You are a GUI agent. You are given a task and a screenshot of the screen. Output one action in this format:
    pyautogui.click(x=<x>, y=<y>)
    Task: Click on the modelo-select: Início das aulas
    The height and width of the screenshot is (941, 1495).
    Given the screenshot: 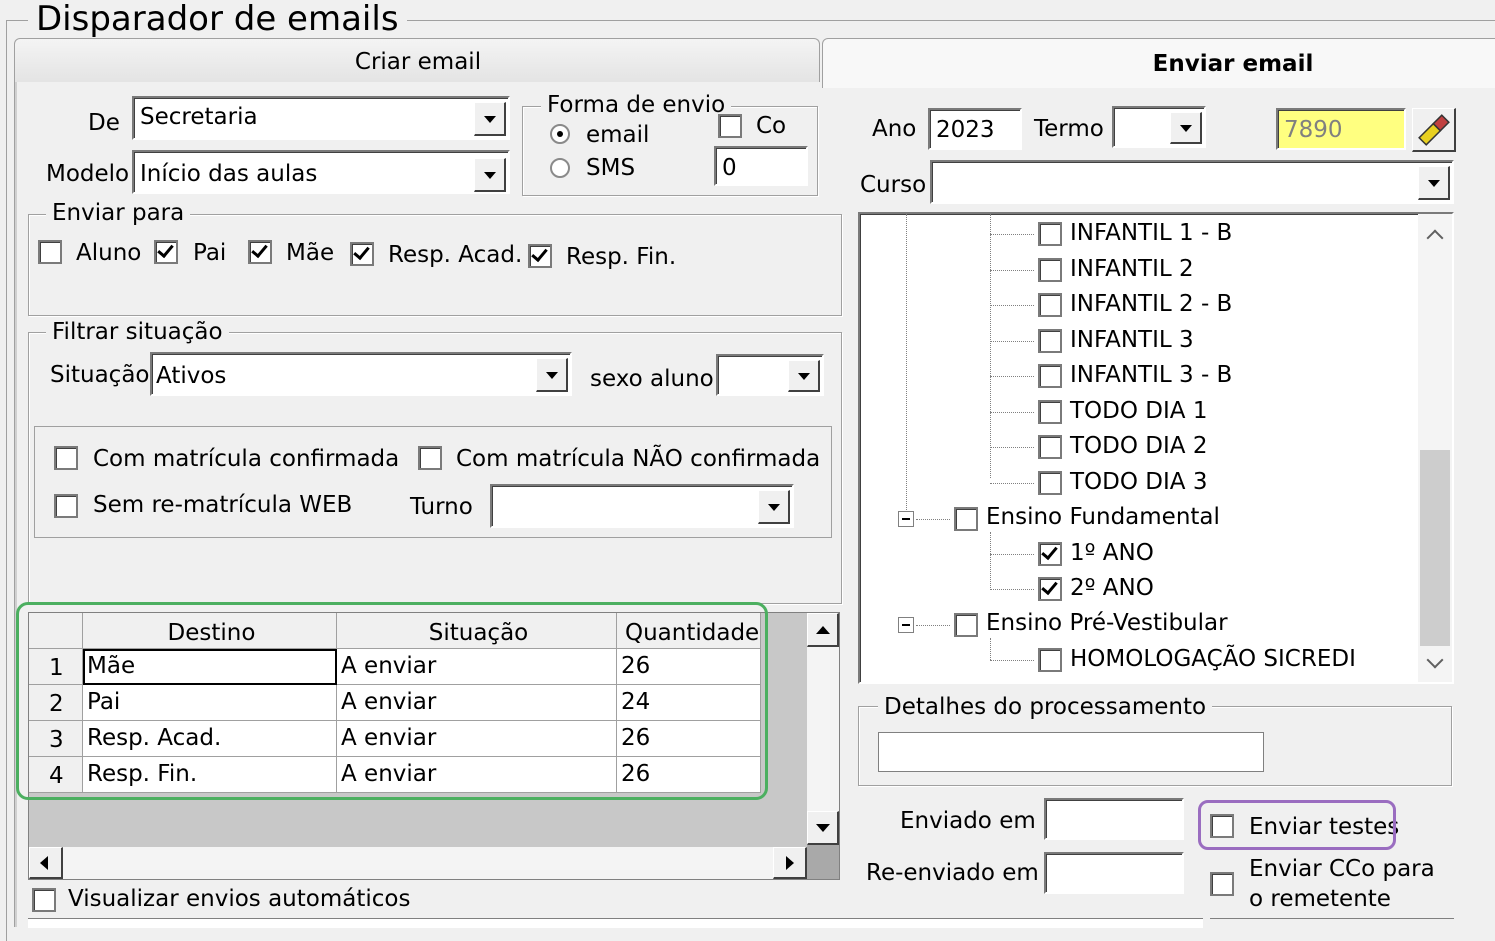 What is the action you would take?
    pyautogui.click(x=321, y=172)
    